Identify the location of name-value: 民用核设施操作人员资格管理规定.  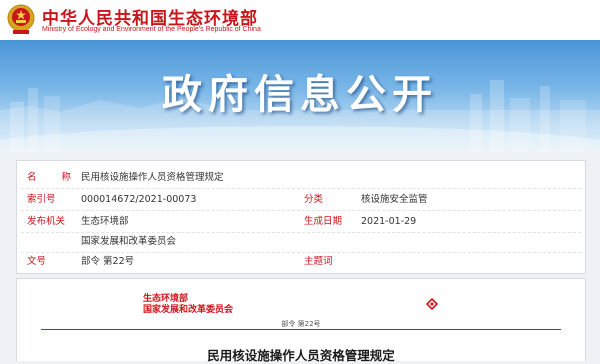
(152, 177).